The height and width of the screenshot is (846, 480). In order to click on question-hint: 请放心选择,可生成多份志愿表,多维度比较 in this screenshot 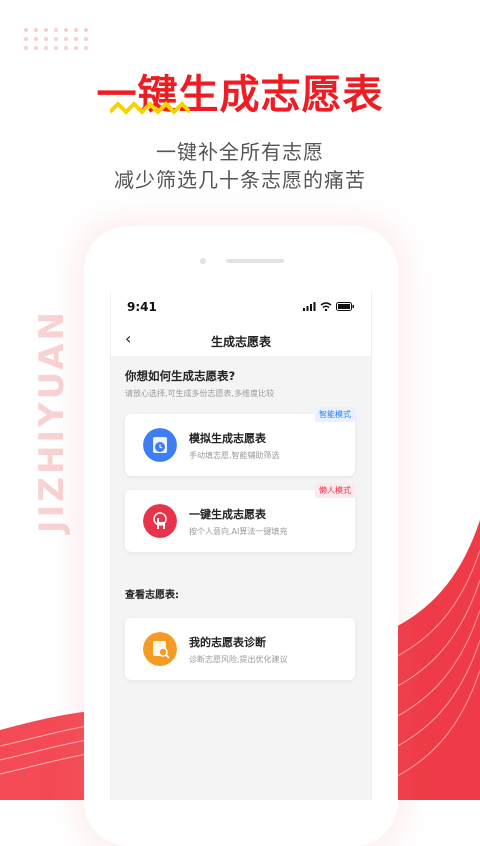, I will do `click(200, 393)`.